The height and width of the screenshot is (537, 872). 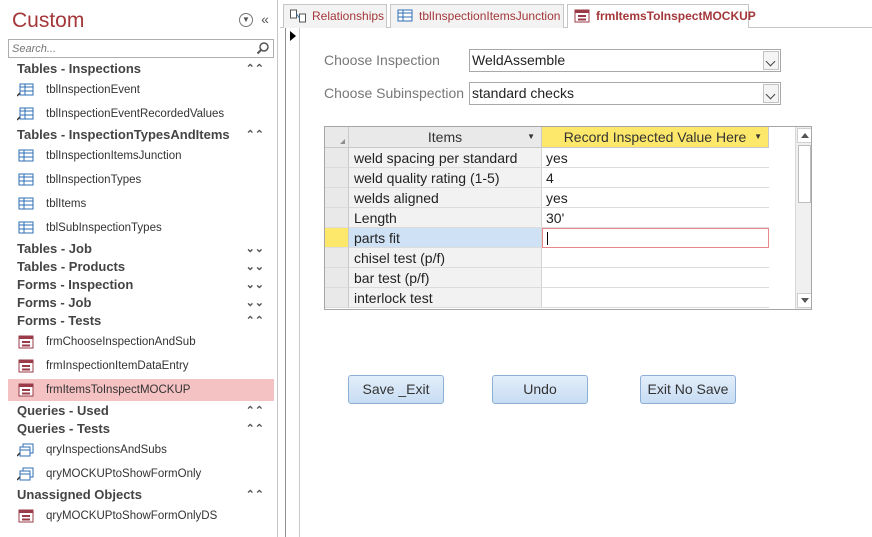 I want to click on table-row: weld spacing per standard yes, so click(x=547, y=158).